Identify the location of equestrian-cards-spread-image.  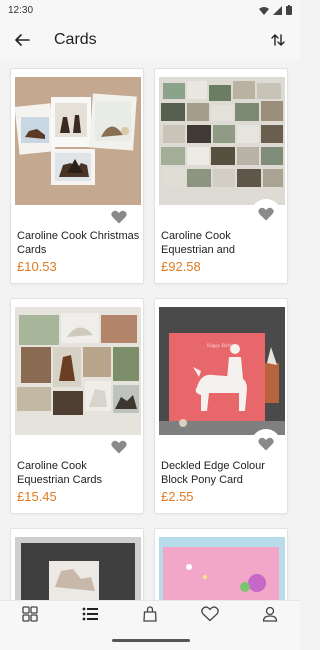
(78, 371).